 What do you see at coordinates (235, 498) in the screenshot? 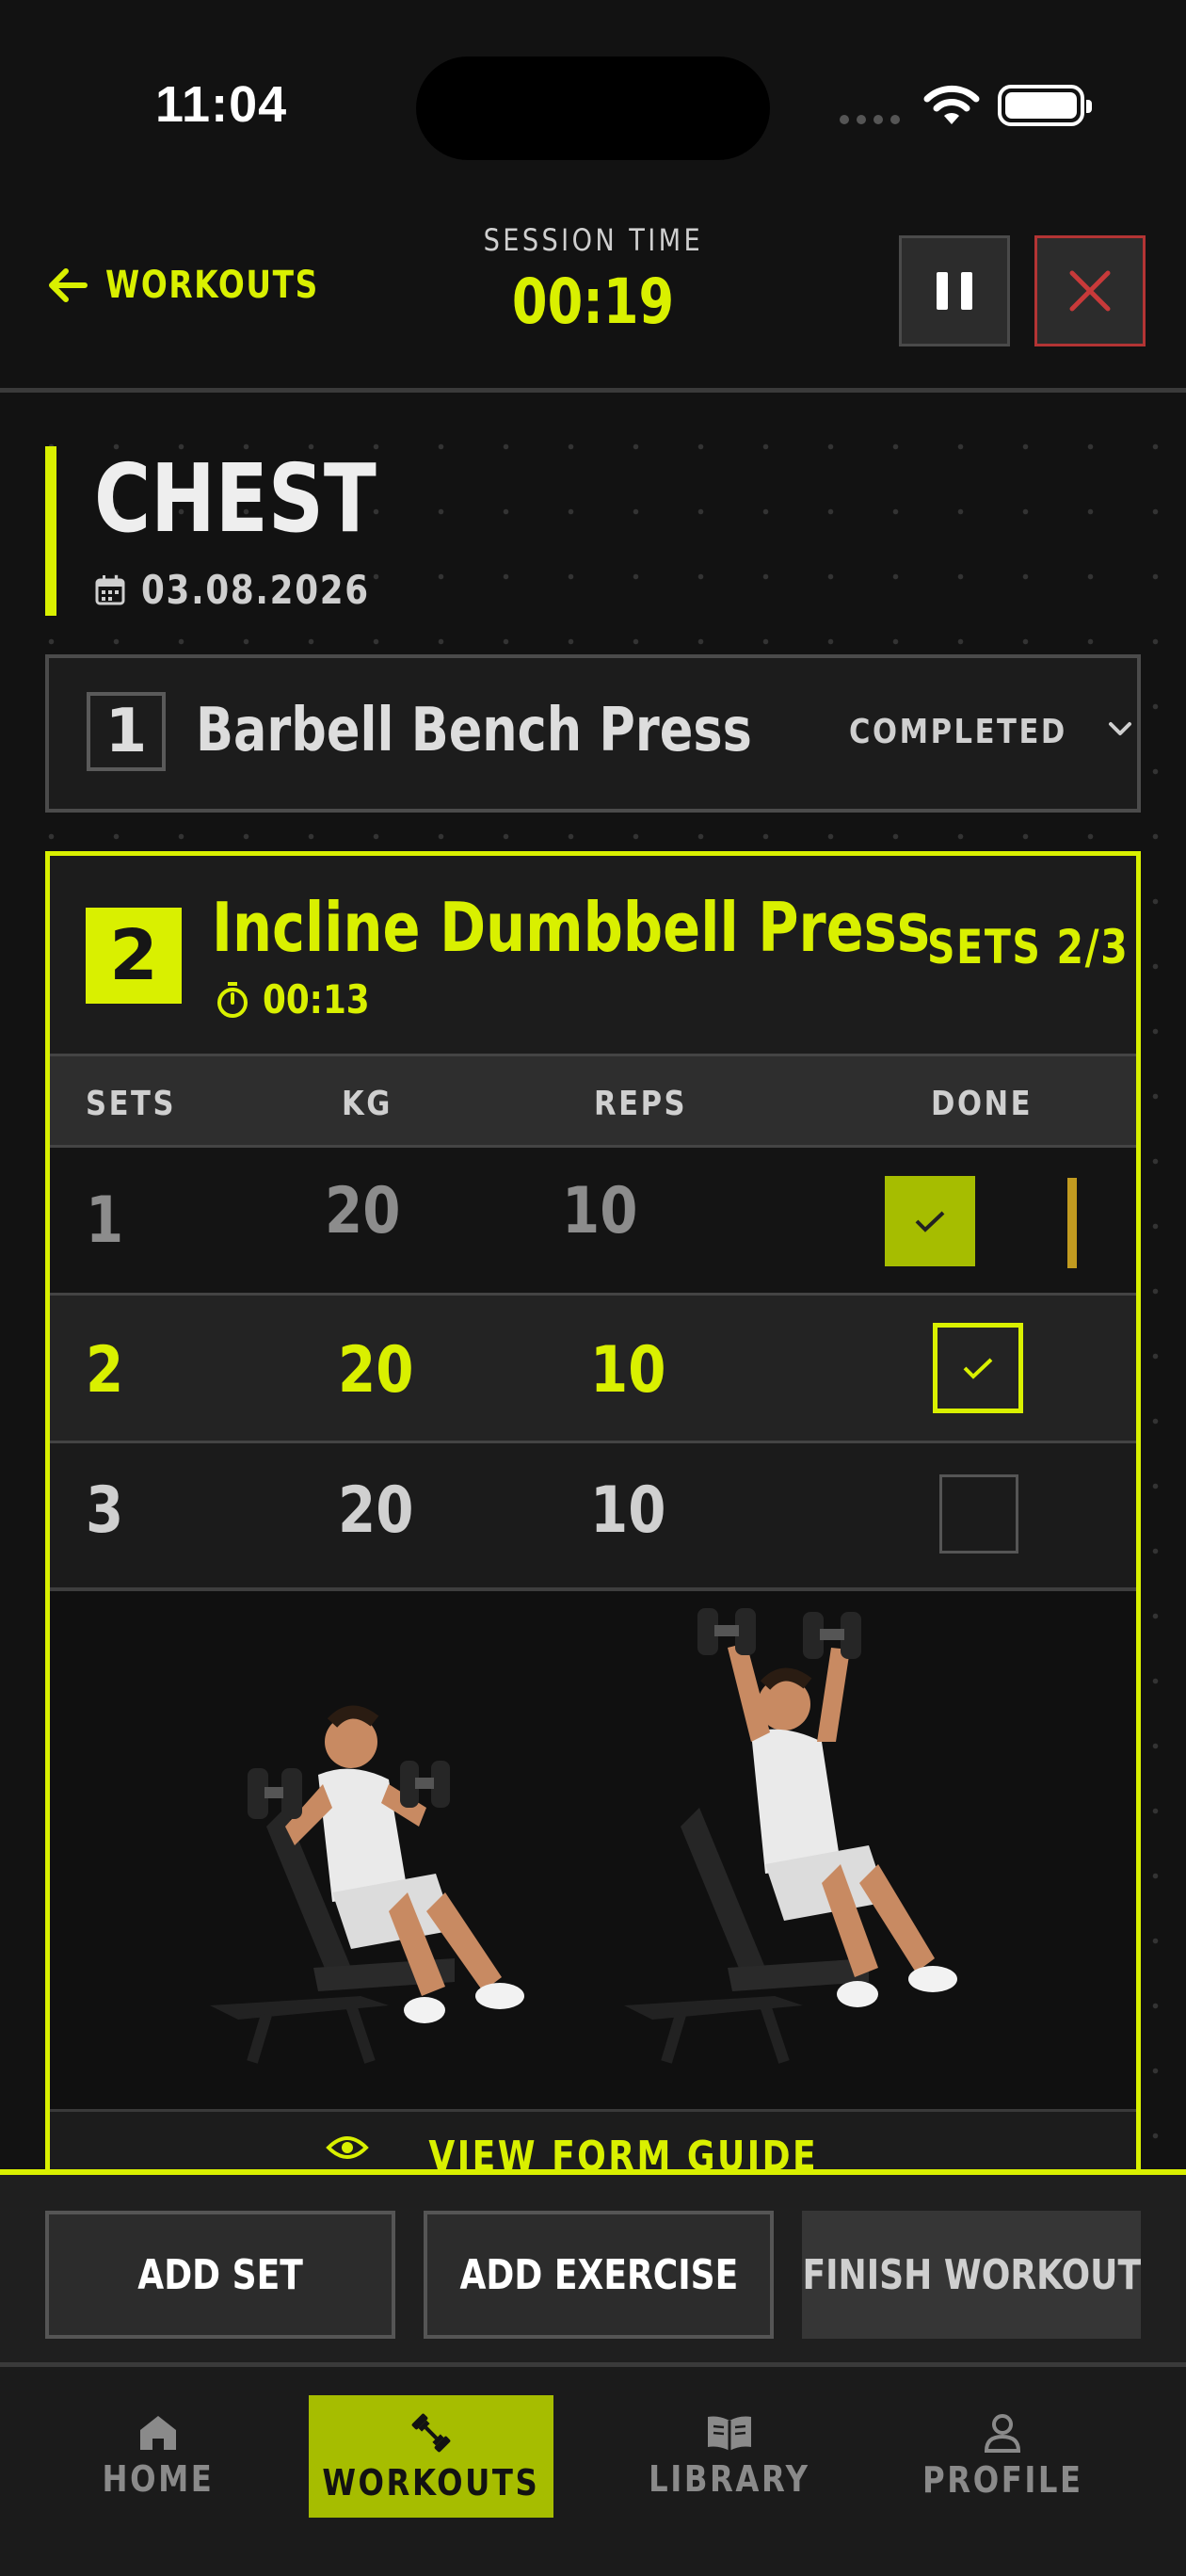
I see `page-title: CHEST` at bounding box center [235, 498].